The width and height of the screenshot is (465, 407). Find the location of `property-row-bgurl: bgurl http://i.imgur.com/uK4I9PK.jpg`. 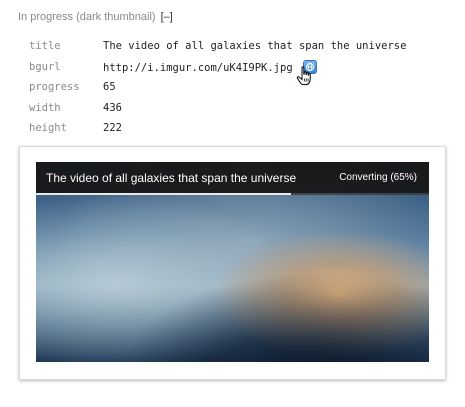

property-row-bgurl: bgurl http://i.imgur.com/uK4I9PK.jpg is located at coordinates (217, 67).